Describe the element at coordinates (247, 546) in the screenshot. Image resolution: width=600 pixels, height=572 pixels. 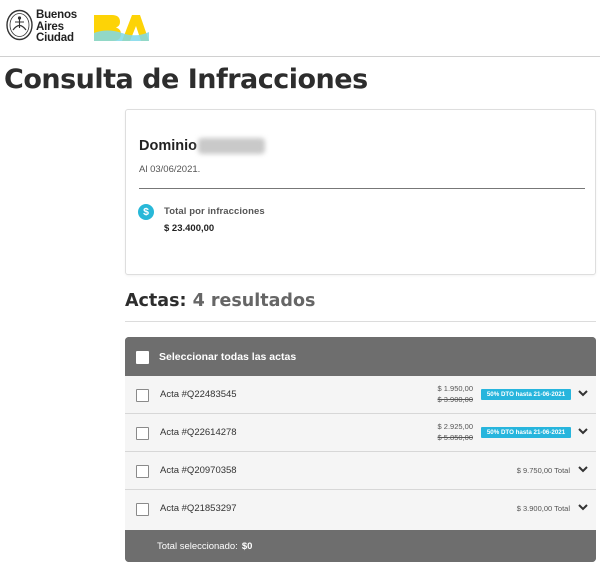
I see `footer-value: $0` at that location.